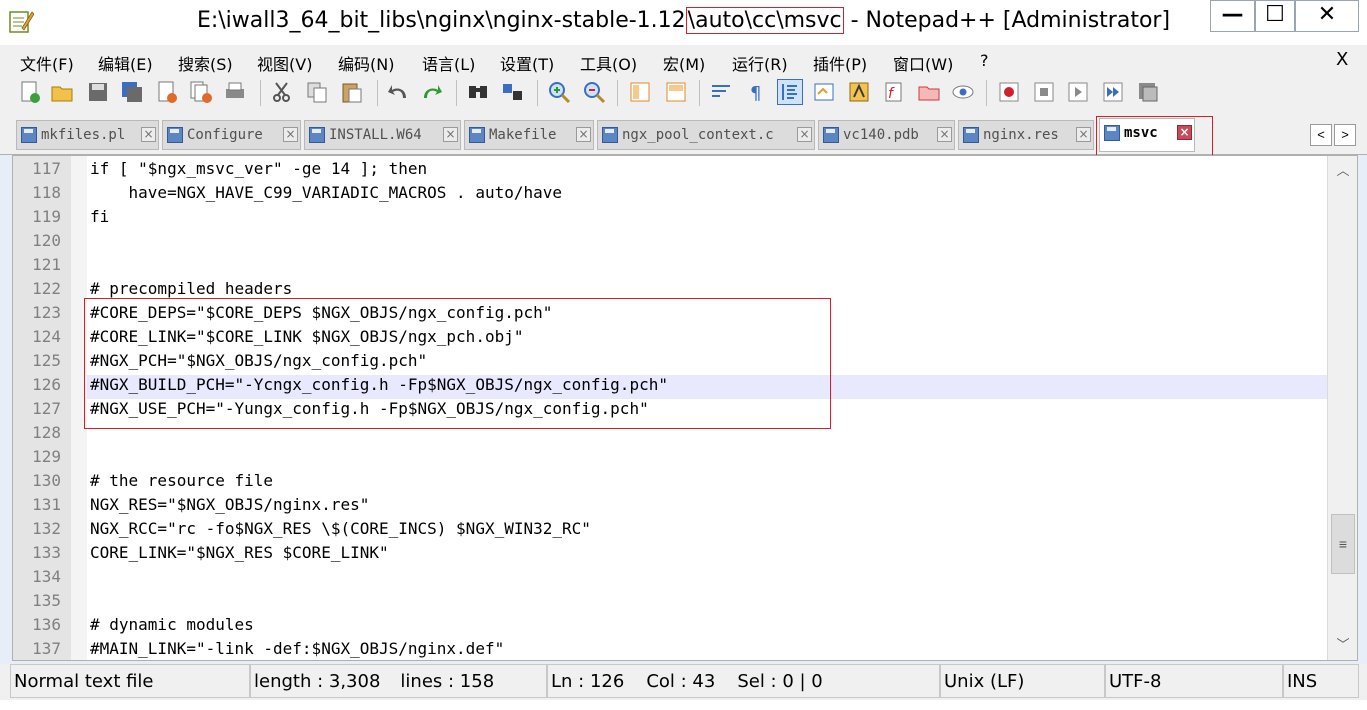 This screenshot has width=1367, height=710. Describe the element at coordinates (670, 267) in the screenshot. I see `code-line: 121` at that location.